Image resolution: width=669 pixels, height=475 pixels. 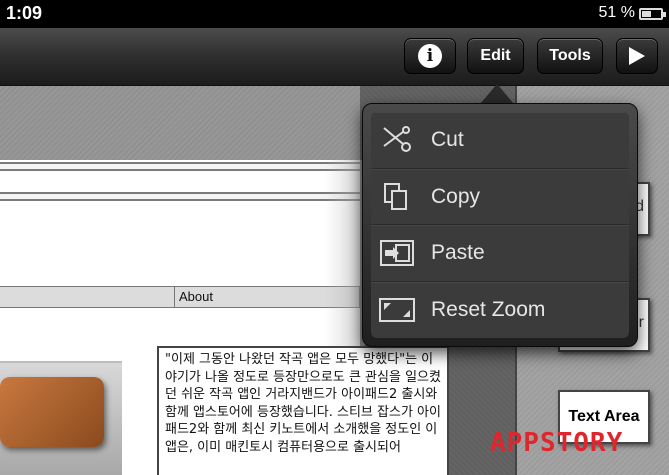 What do you see at coordinates (52, 412) in the screenshot?
I see `wood-image` at bounding box center [52, 412].